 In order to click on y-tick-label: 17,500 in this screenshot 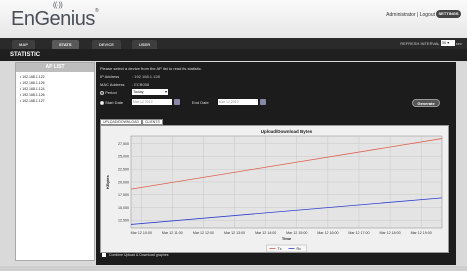, I will do `click(123, 195)`.